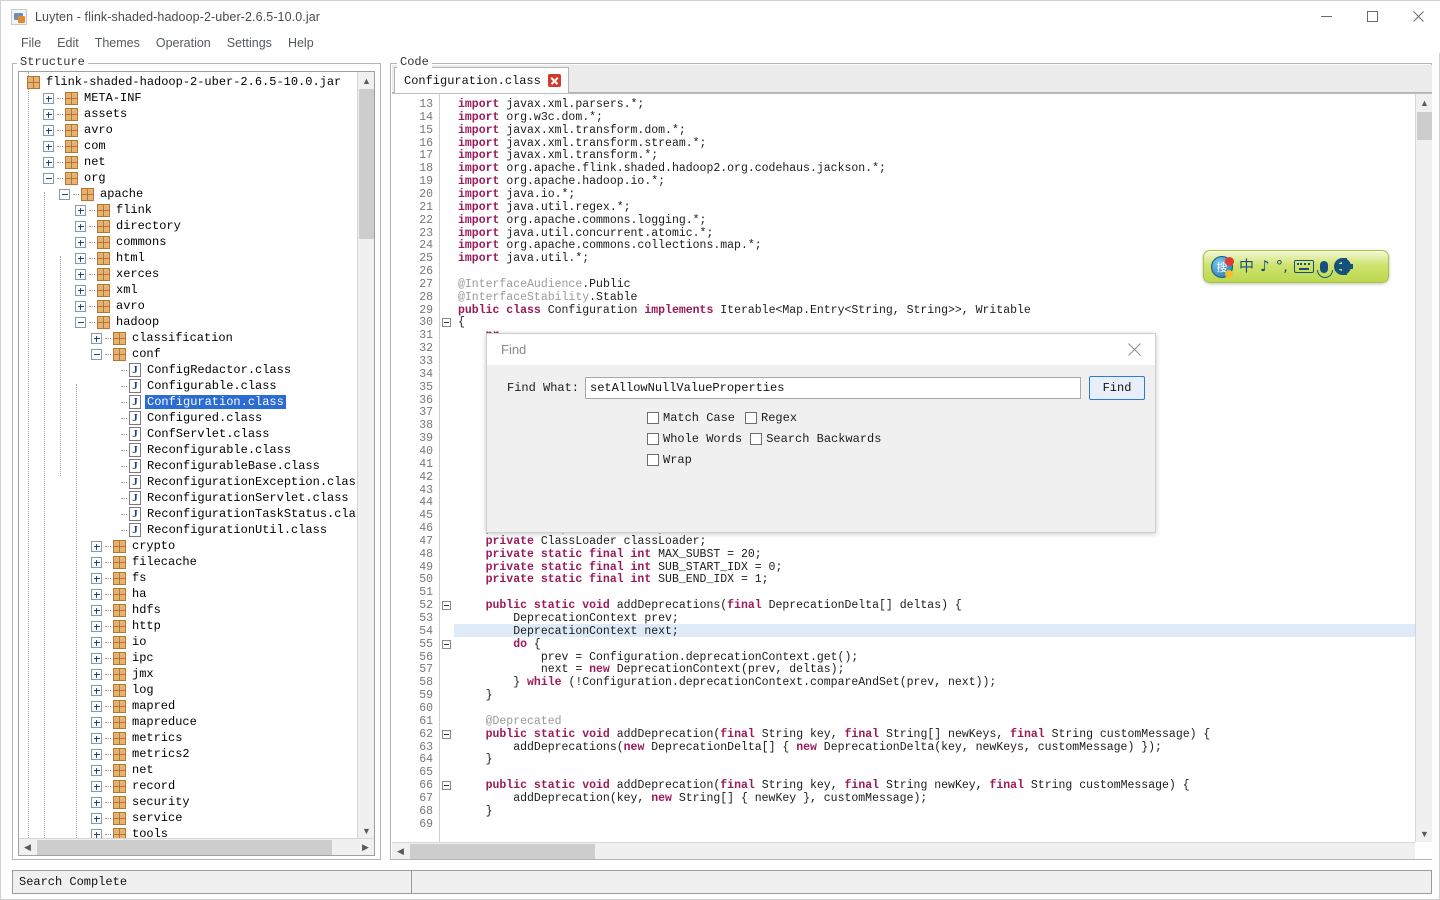 The height and width of the screenshot is (900, 1440). I want to click on regex-checkbox, so click(751, 418).